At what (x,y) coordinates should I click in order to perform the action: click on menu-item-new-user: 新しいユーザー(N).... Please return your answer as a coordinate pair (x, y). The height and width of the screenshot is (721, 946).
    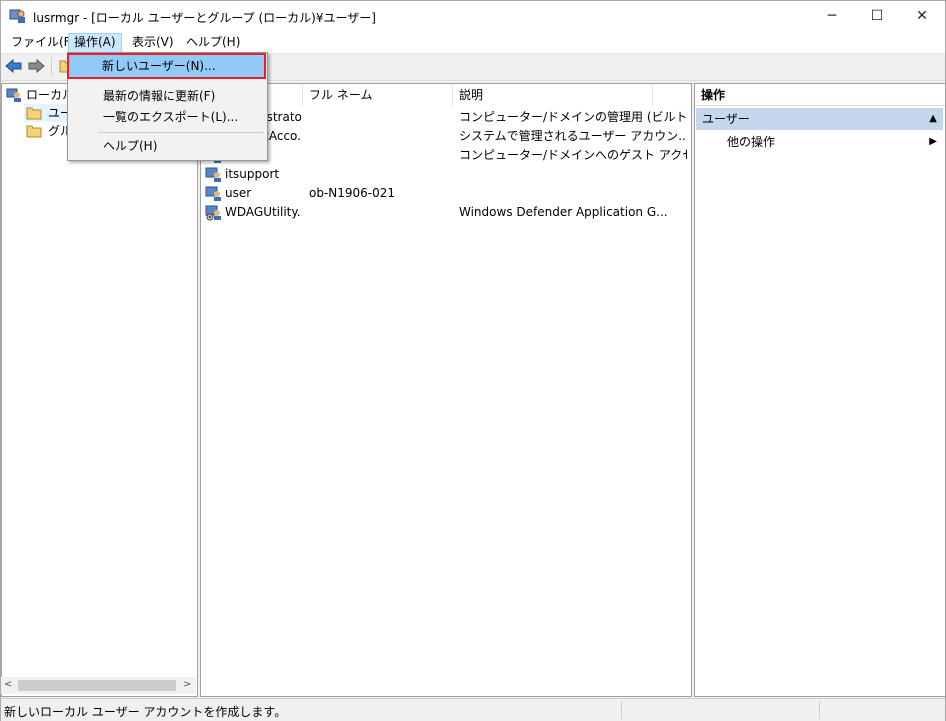
    Looking at the image, I should click on (166, 66).